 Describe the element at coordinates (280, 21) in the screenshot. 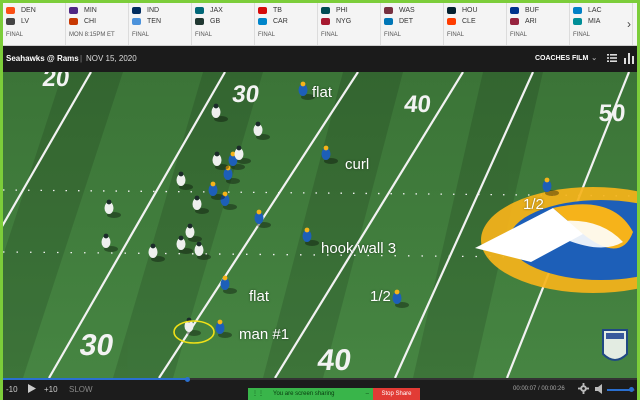

I see `home-team: CAR` at that location.